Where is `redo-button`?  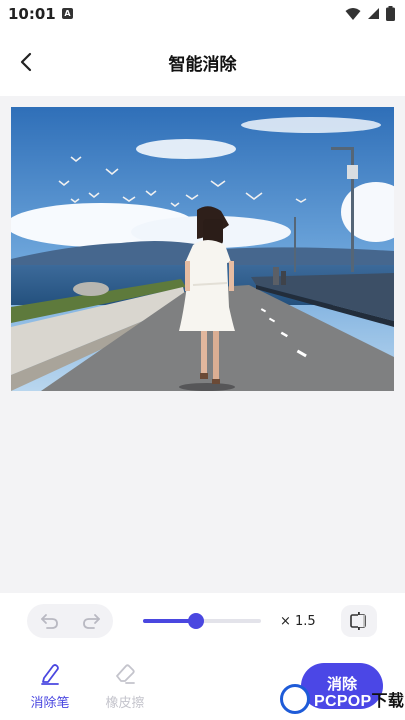 redo-button is located at coordinates (92, 621).